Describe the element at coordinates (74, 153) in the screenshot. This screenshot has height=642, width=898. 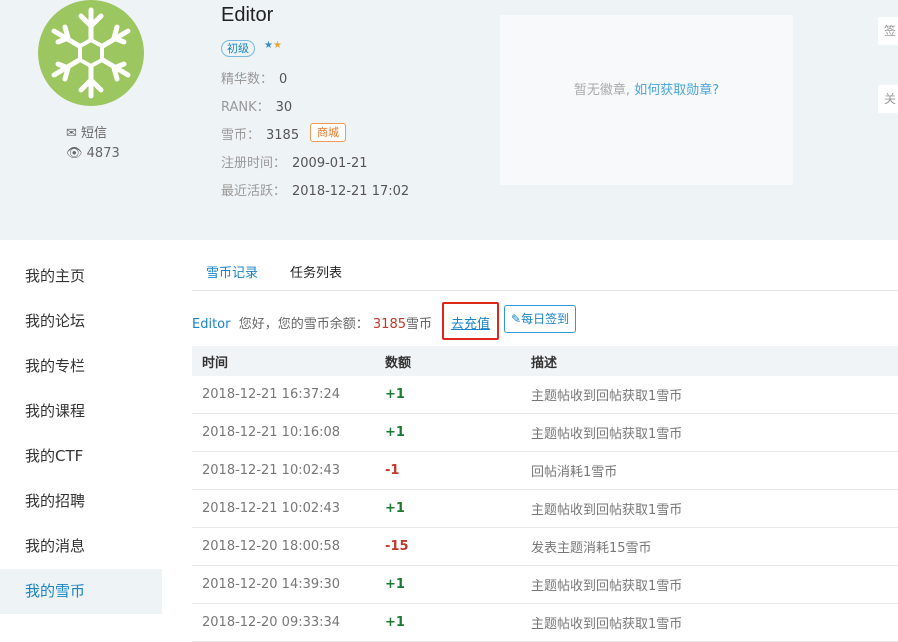
I see `eye-icon: 👁` at that location.